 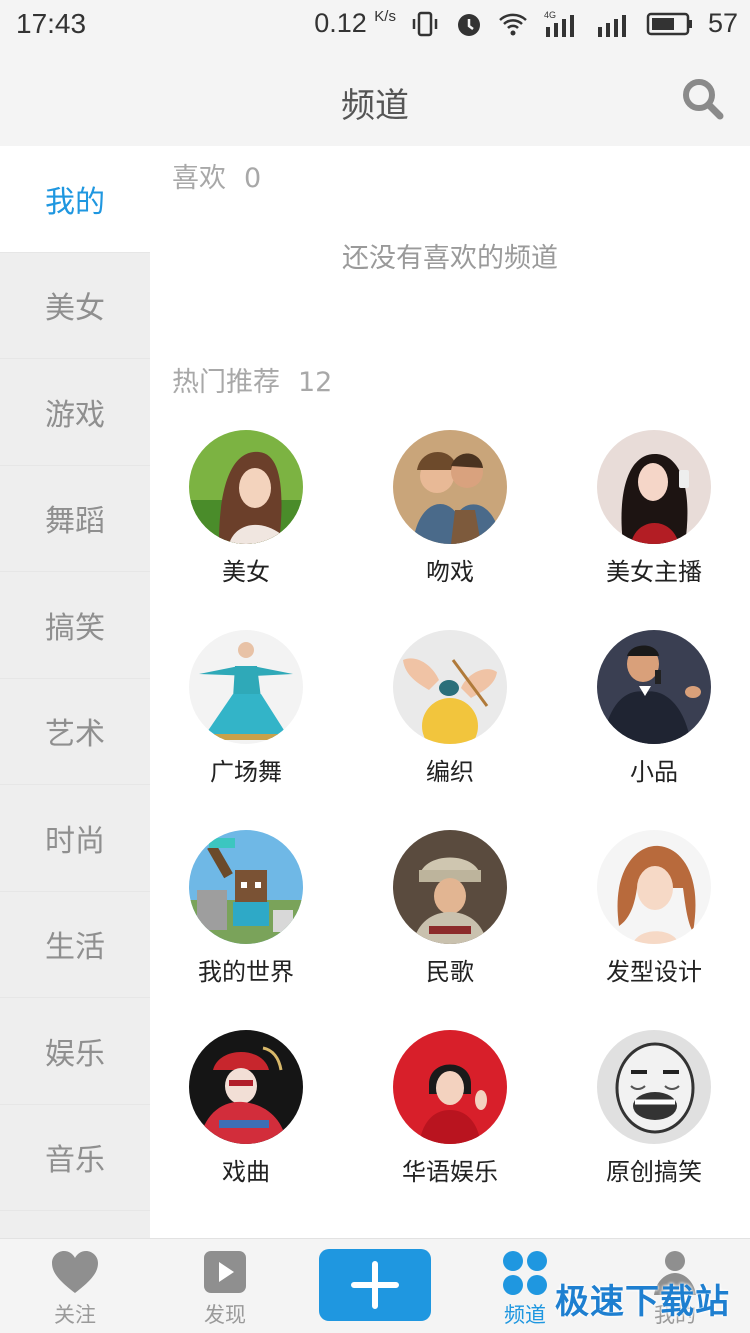 What do you see at coordinates (450, 487) in the screenshot?
I see `channel-avatar-kiss` at bounding box center [450, 487].